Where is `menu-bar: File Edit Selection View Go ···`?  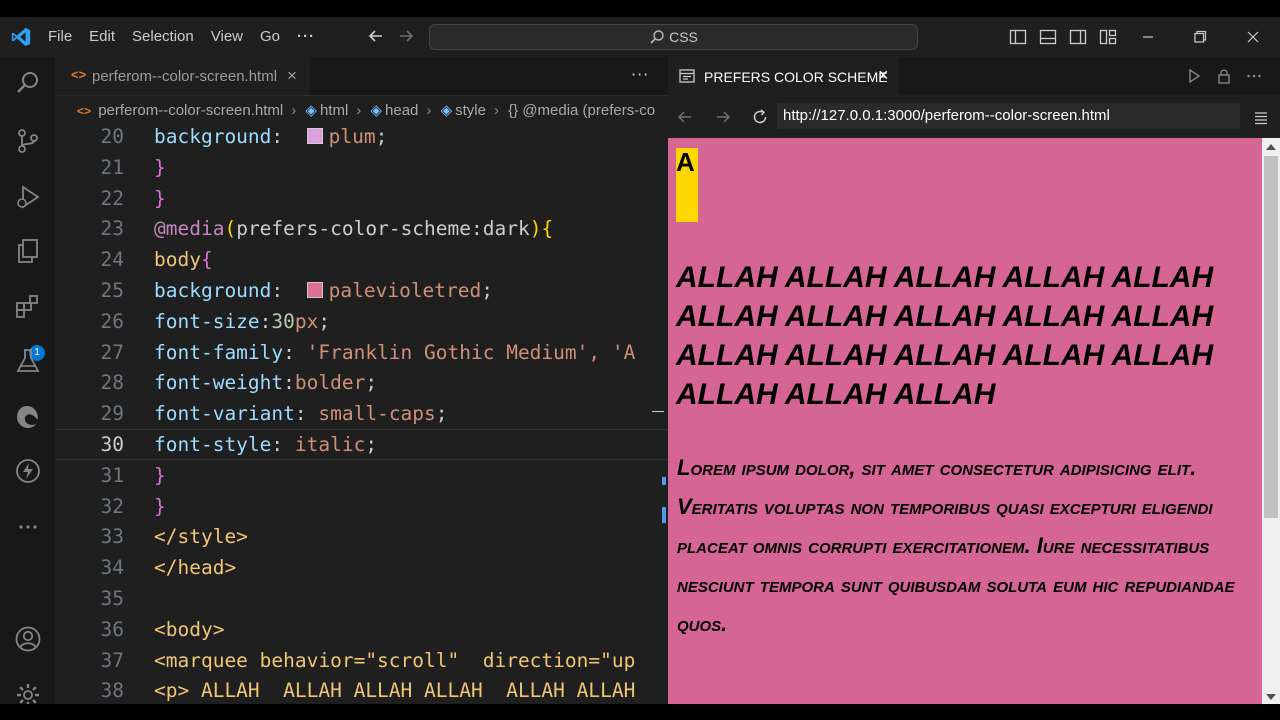 menu-bar: File Edit Selection View Go ··· is located at coordinates (190, 36).